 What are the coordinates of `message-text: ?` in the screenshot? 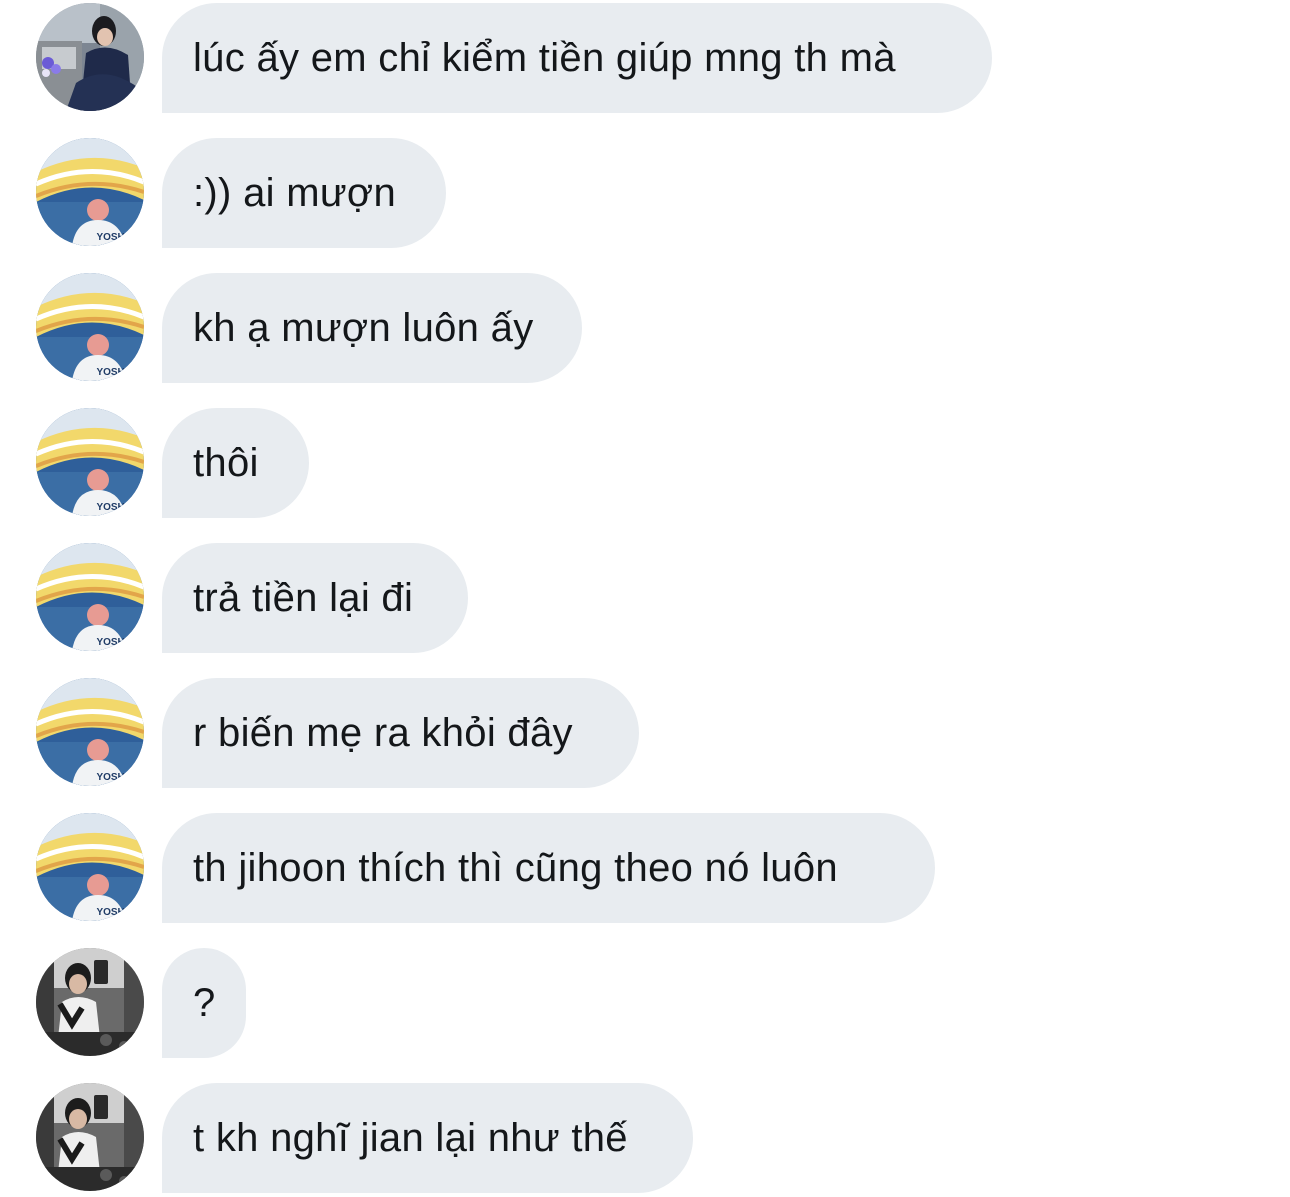 It's located at (204, 1002).